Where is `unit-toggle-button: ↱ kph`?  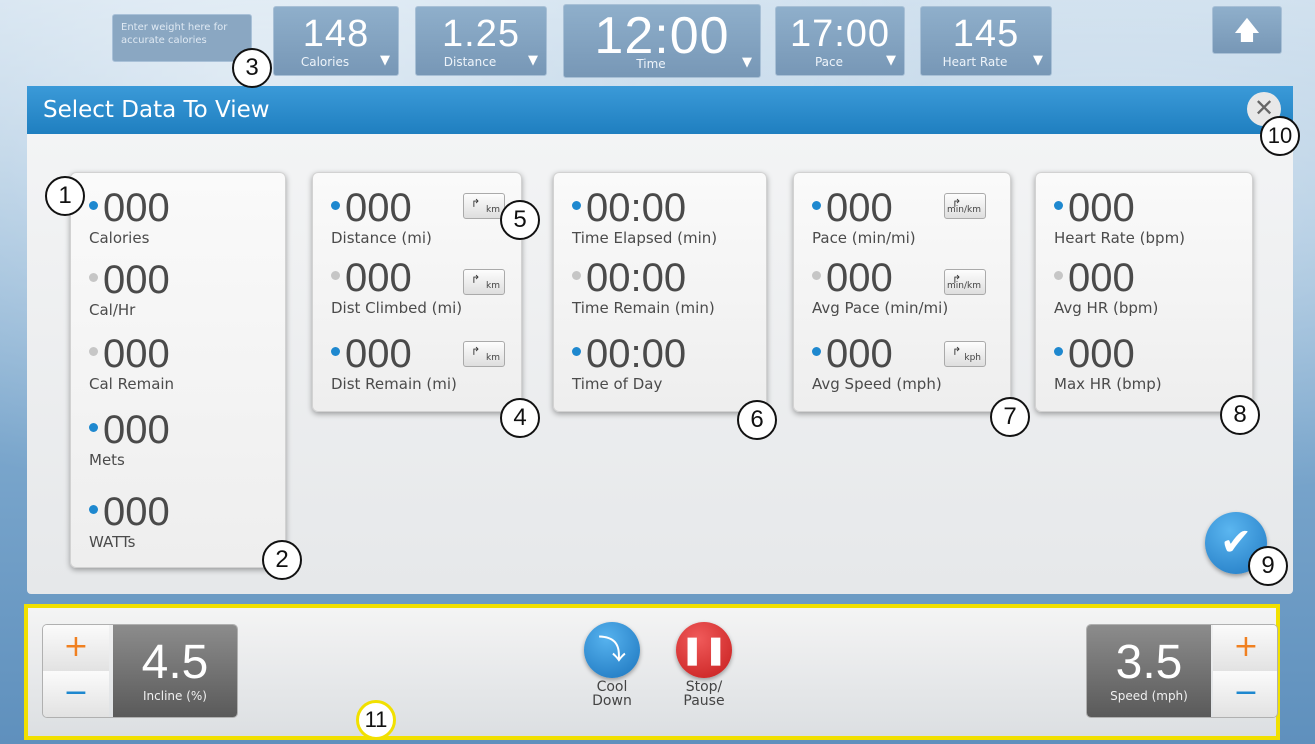 unit-toggle-button: ↱ kph is located at coordinates (965, 354).